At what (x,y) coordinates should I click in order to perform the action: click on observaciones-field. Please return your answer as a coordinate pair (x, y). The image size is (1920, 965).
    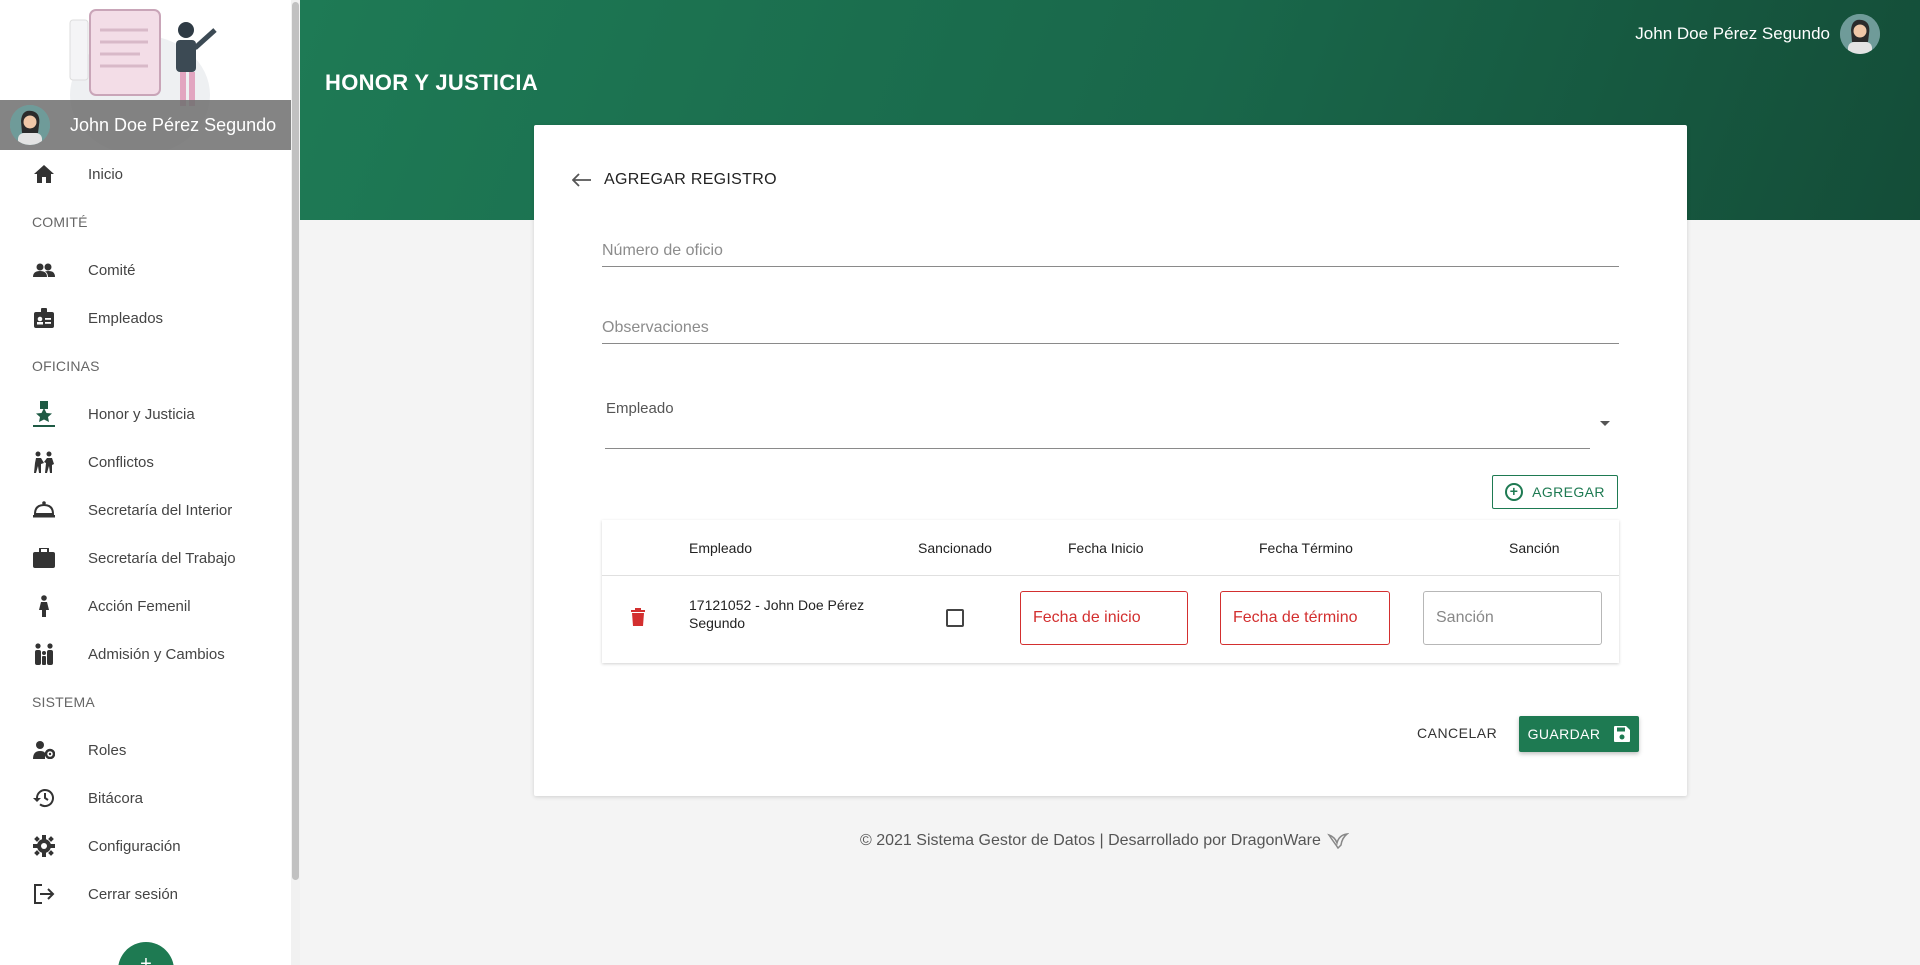
    Looking at the image, I should click on (1110, 329).